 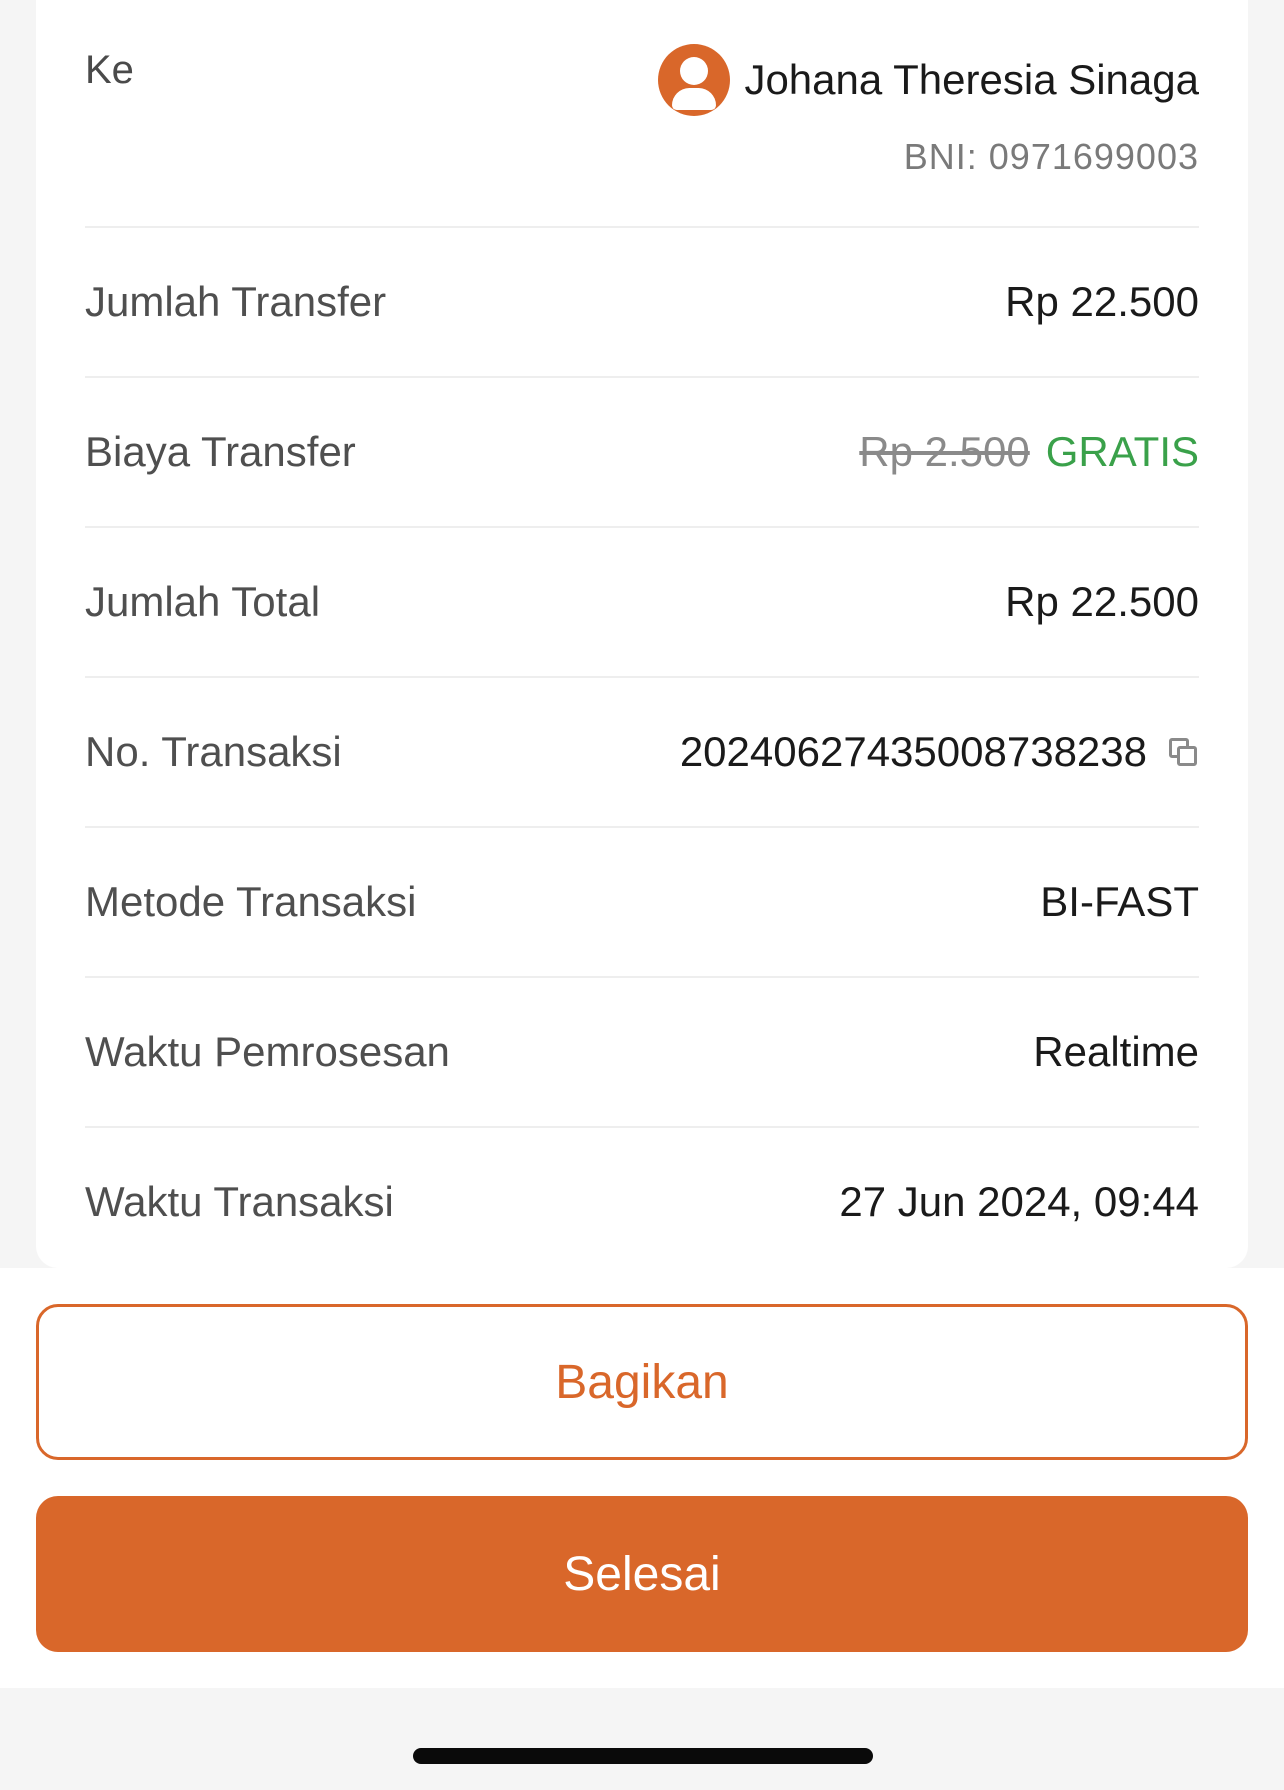 I want to click on transaction-number-label: No. Transaksi, so click(x=213, y=751).